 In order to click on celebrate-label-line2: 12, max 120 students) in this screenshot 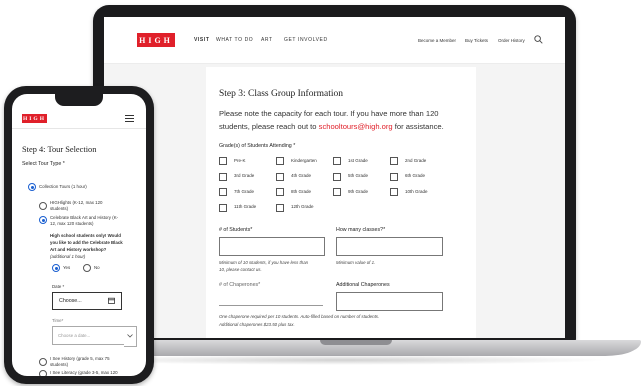, I will do `click(72, 223)`.